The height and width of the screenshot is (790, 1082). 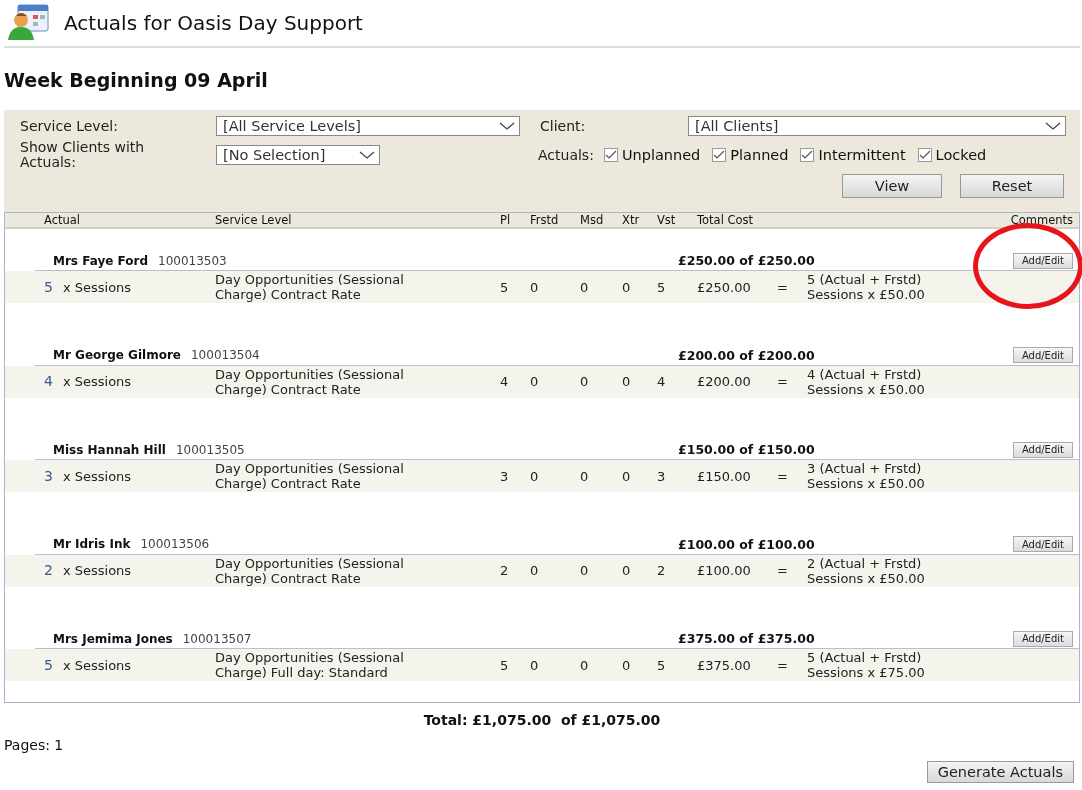 I want to click on column-header: Vst, so click(x=667, y=220).